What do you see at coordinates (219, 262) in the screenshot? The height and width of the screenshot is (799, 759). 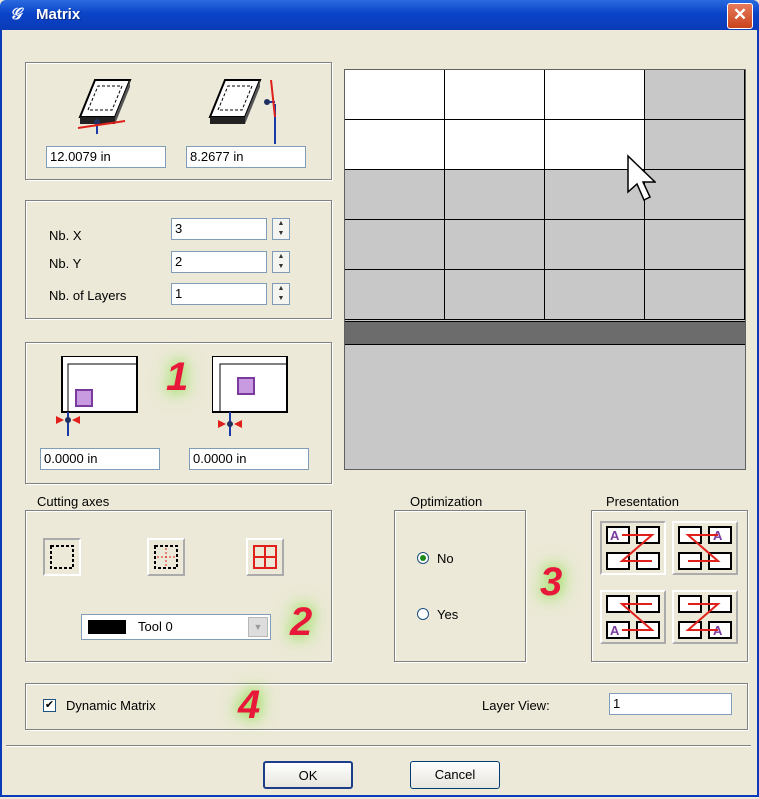 I see `nb-y-input: 2` at bounding box center [219, 262].